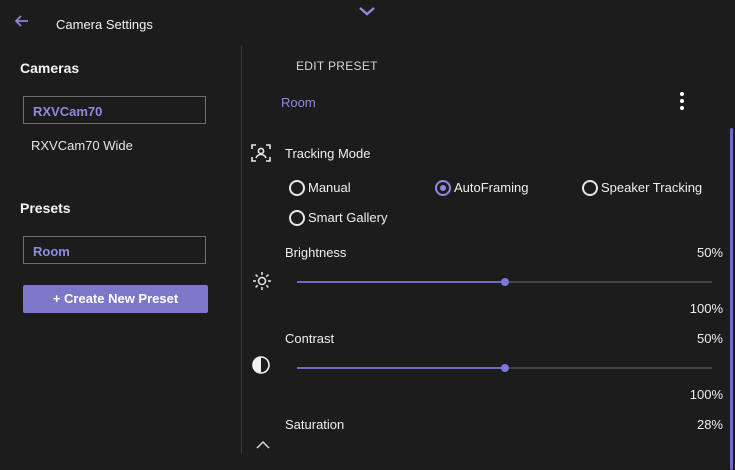 The width and height of the screenshot is (735, 470). Describe the element at coordinates (709, 424) in the screenshot. I see `saturation-value: 28%` at that location.